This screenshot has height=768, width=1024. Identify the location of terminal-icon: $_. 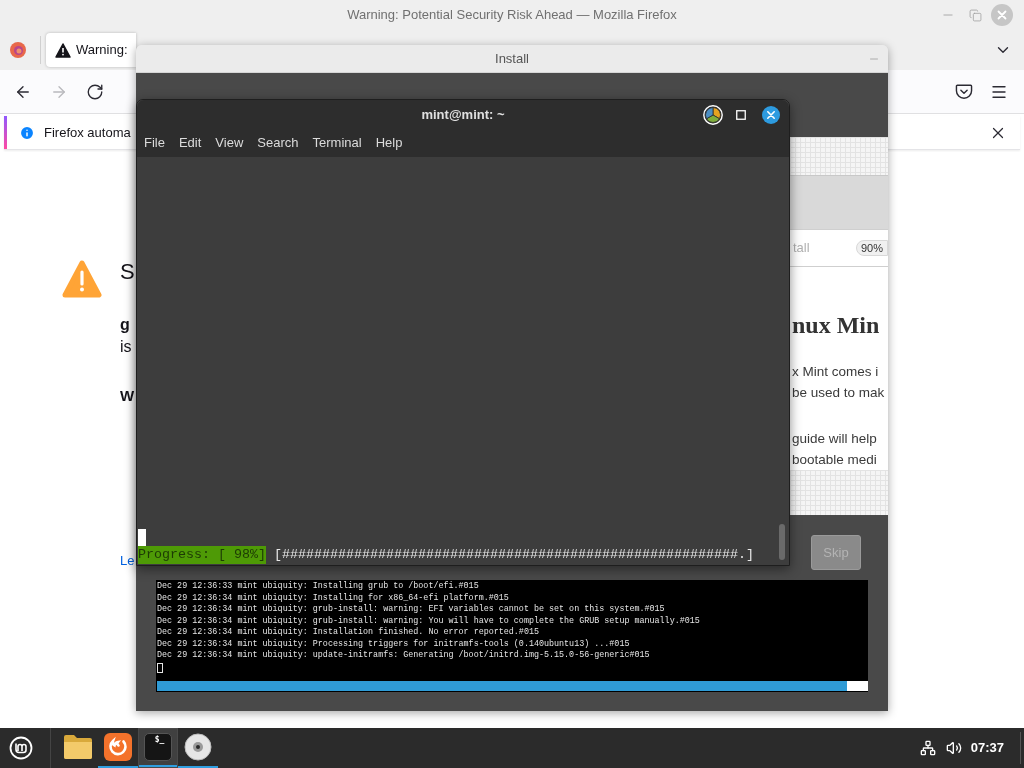
(158, 747).